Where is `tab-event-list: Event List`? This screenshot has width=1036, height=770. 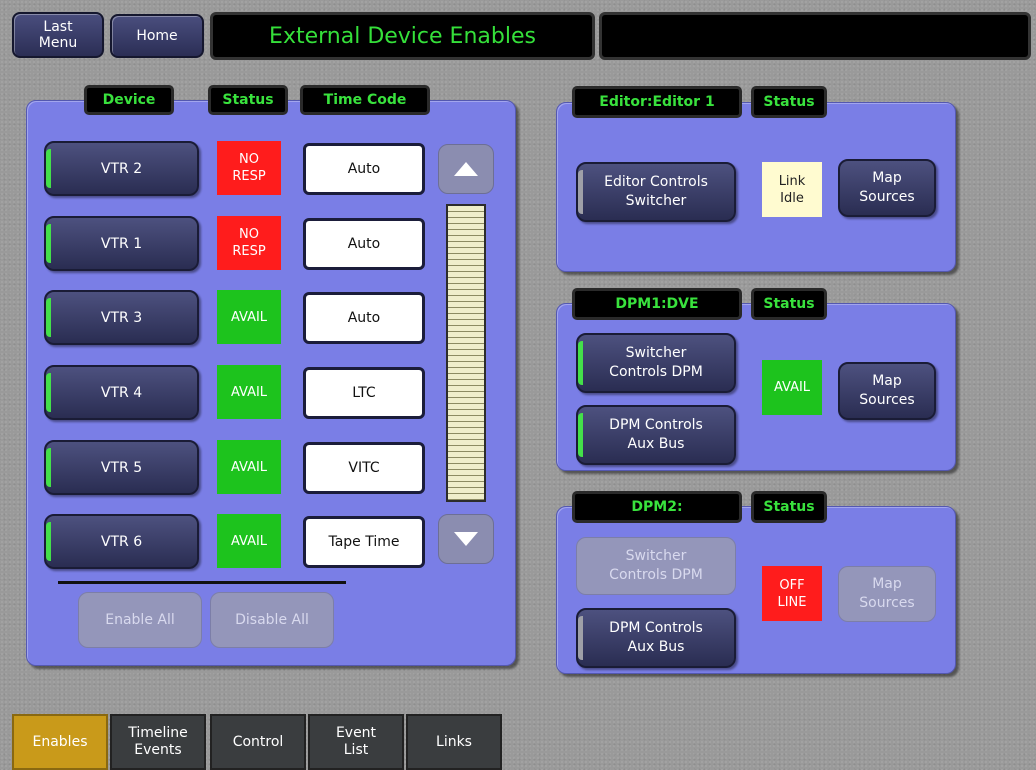 tab-event-list: Event List is located at coordinates (356, 742).